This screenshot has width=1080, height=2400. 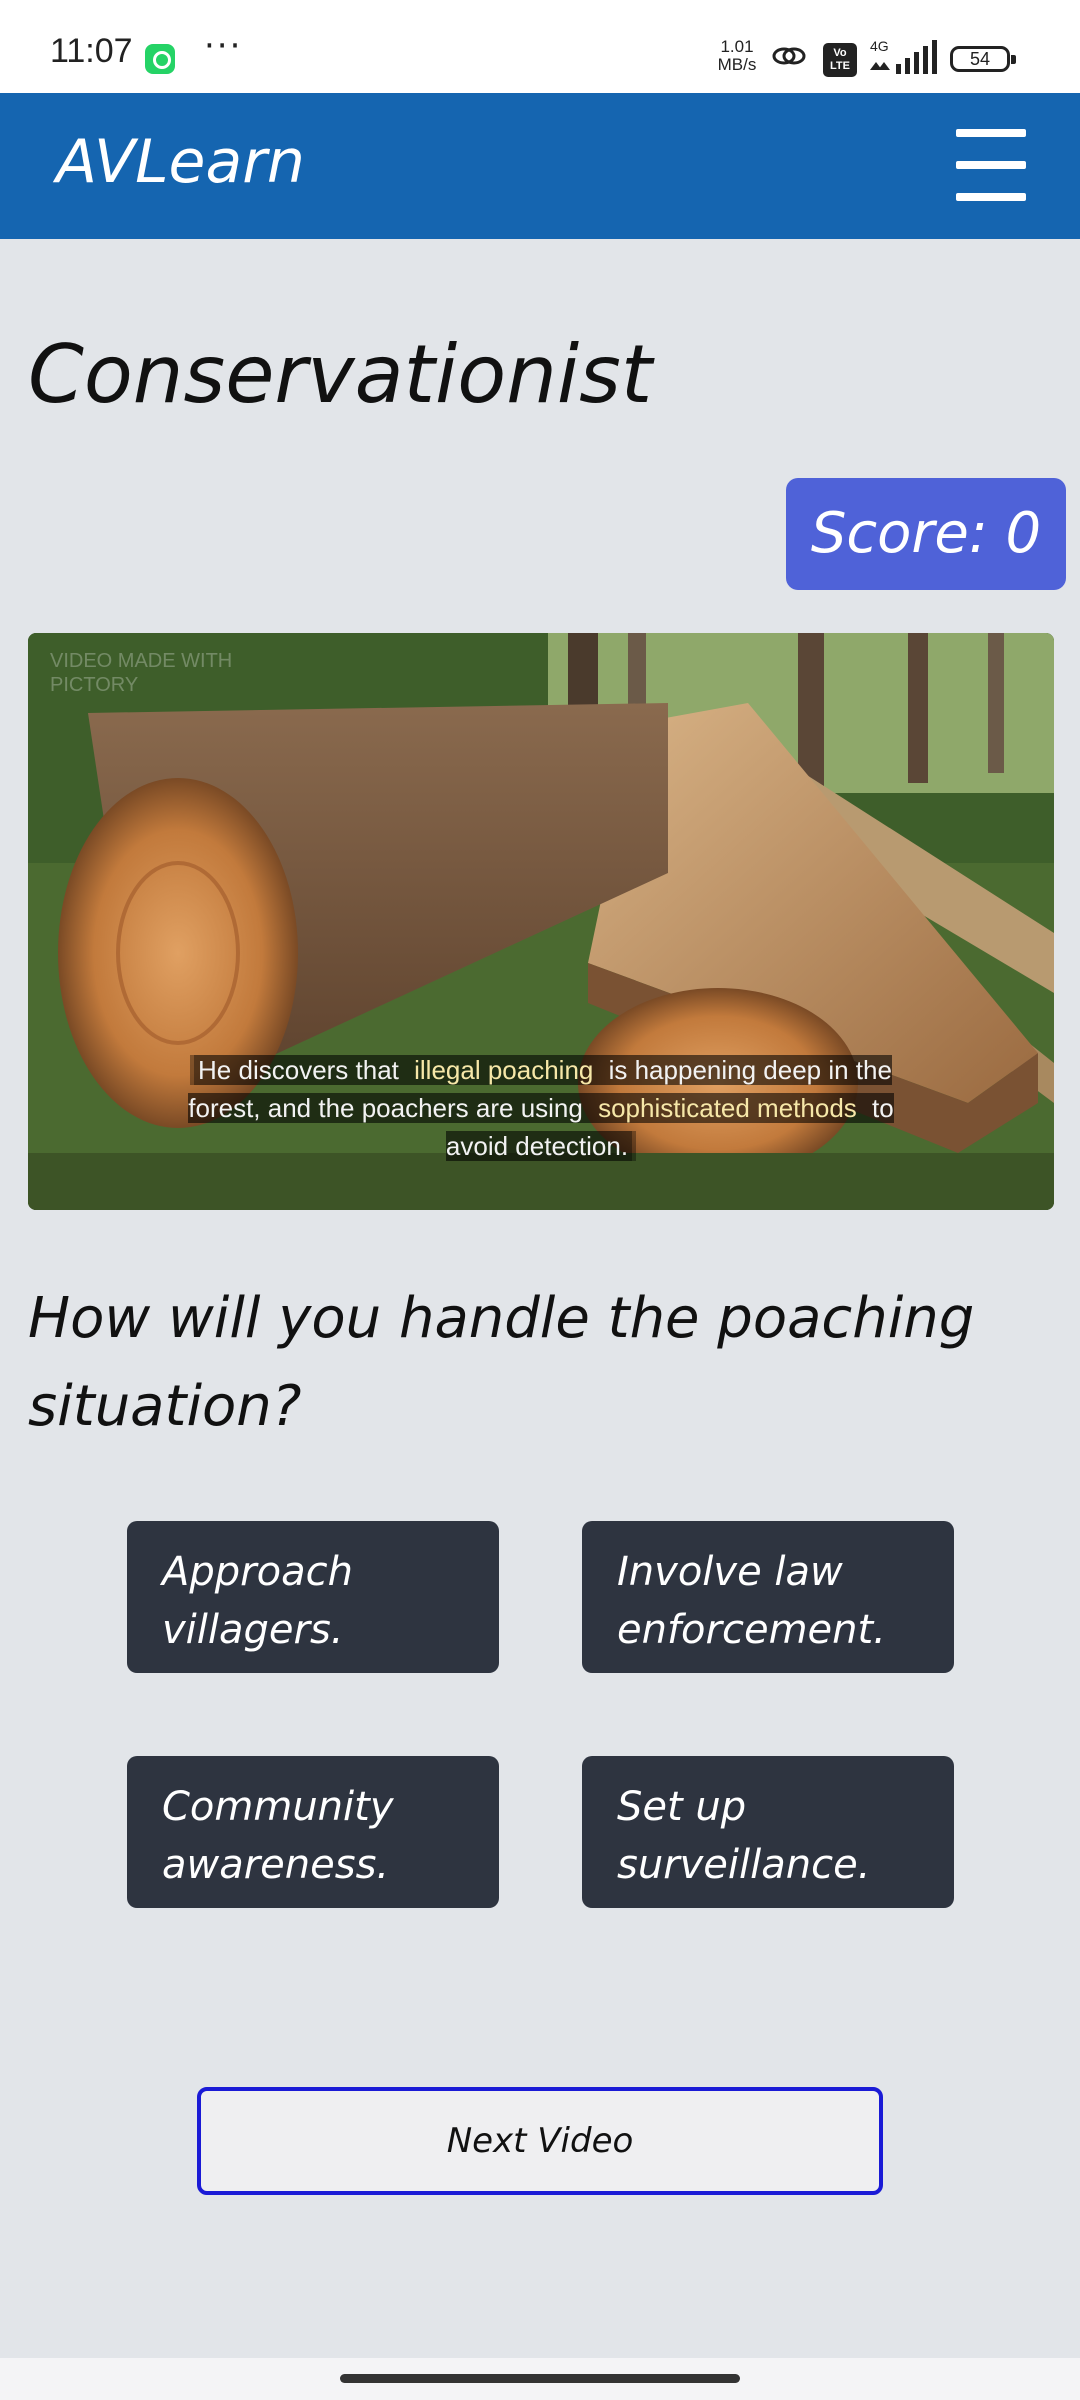 I want to click on whatsapp-icon, so click(x=160, y=59).